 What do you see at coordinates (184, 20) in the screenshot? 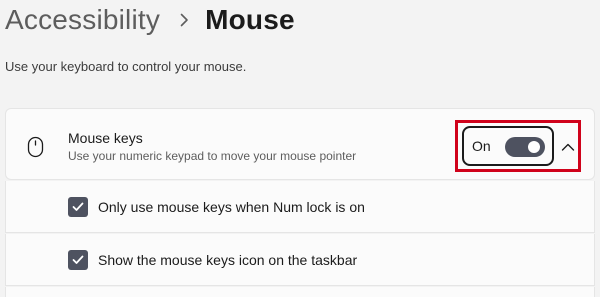
I see `chevron-right-icon` at bounding box center [184, 20].